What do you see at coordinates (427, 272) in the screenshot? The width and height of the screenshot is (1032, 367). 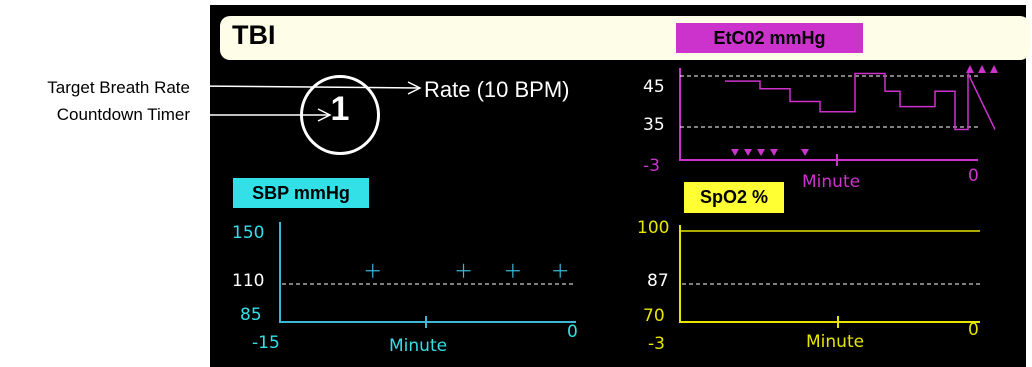 I see `sbp-axis` at bounding box center [427, 272].